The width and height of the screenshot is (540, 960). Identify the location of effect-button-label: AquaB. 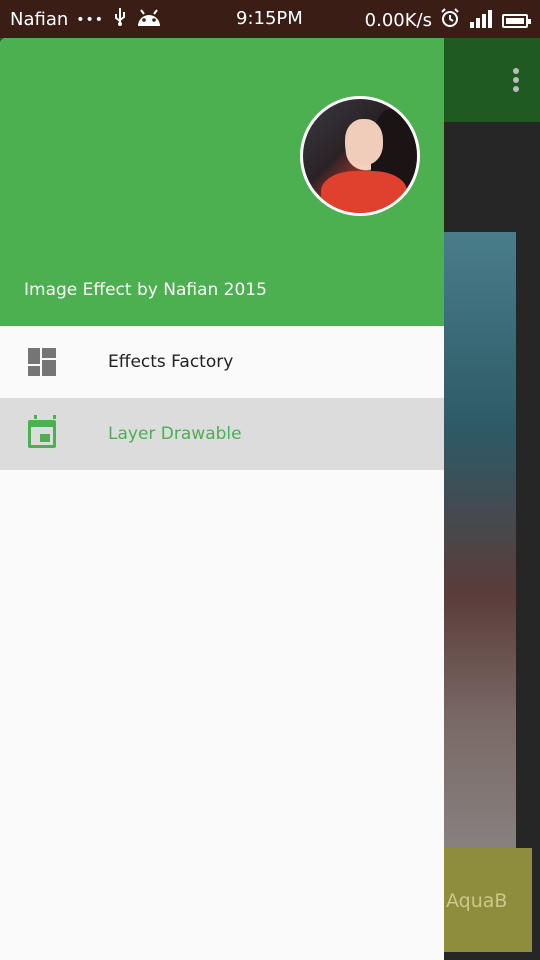
(477, 901).